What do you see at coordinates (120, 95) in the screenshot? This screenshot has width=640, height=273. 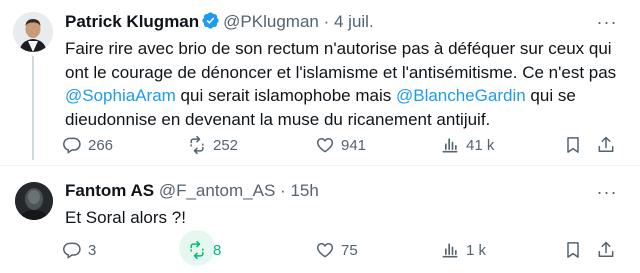 I see `mention-link: @SophiaAram` at bounding box center [120, 95].